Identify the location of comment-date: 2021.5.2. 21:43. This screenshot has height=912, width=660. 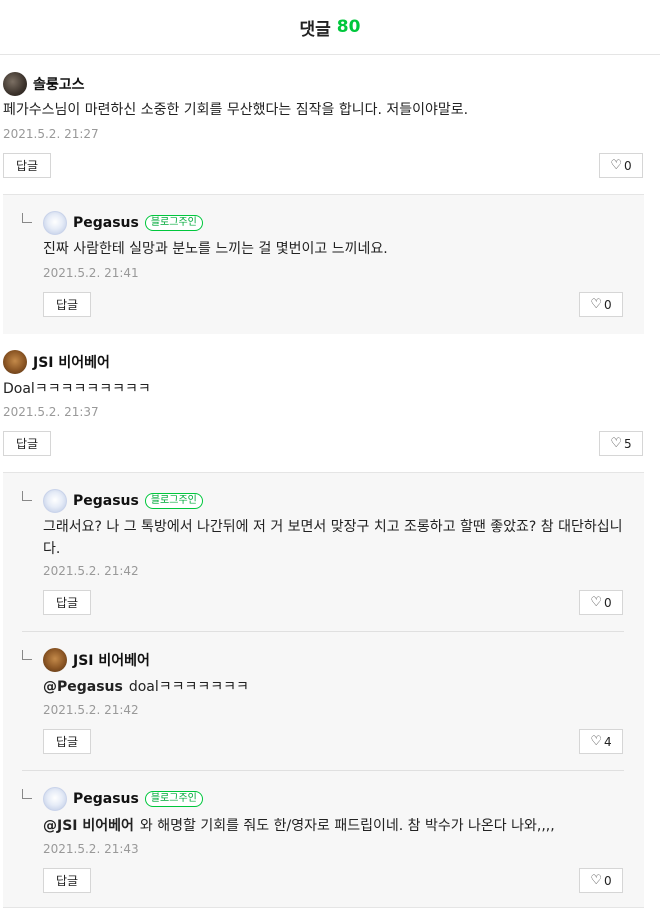
(91, 849).